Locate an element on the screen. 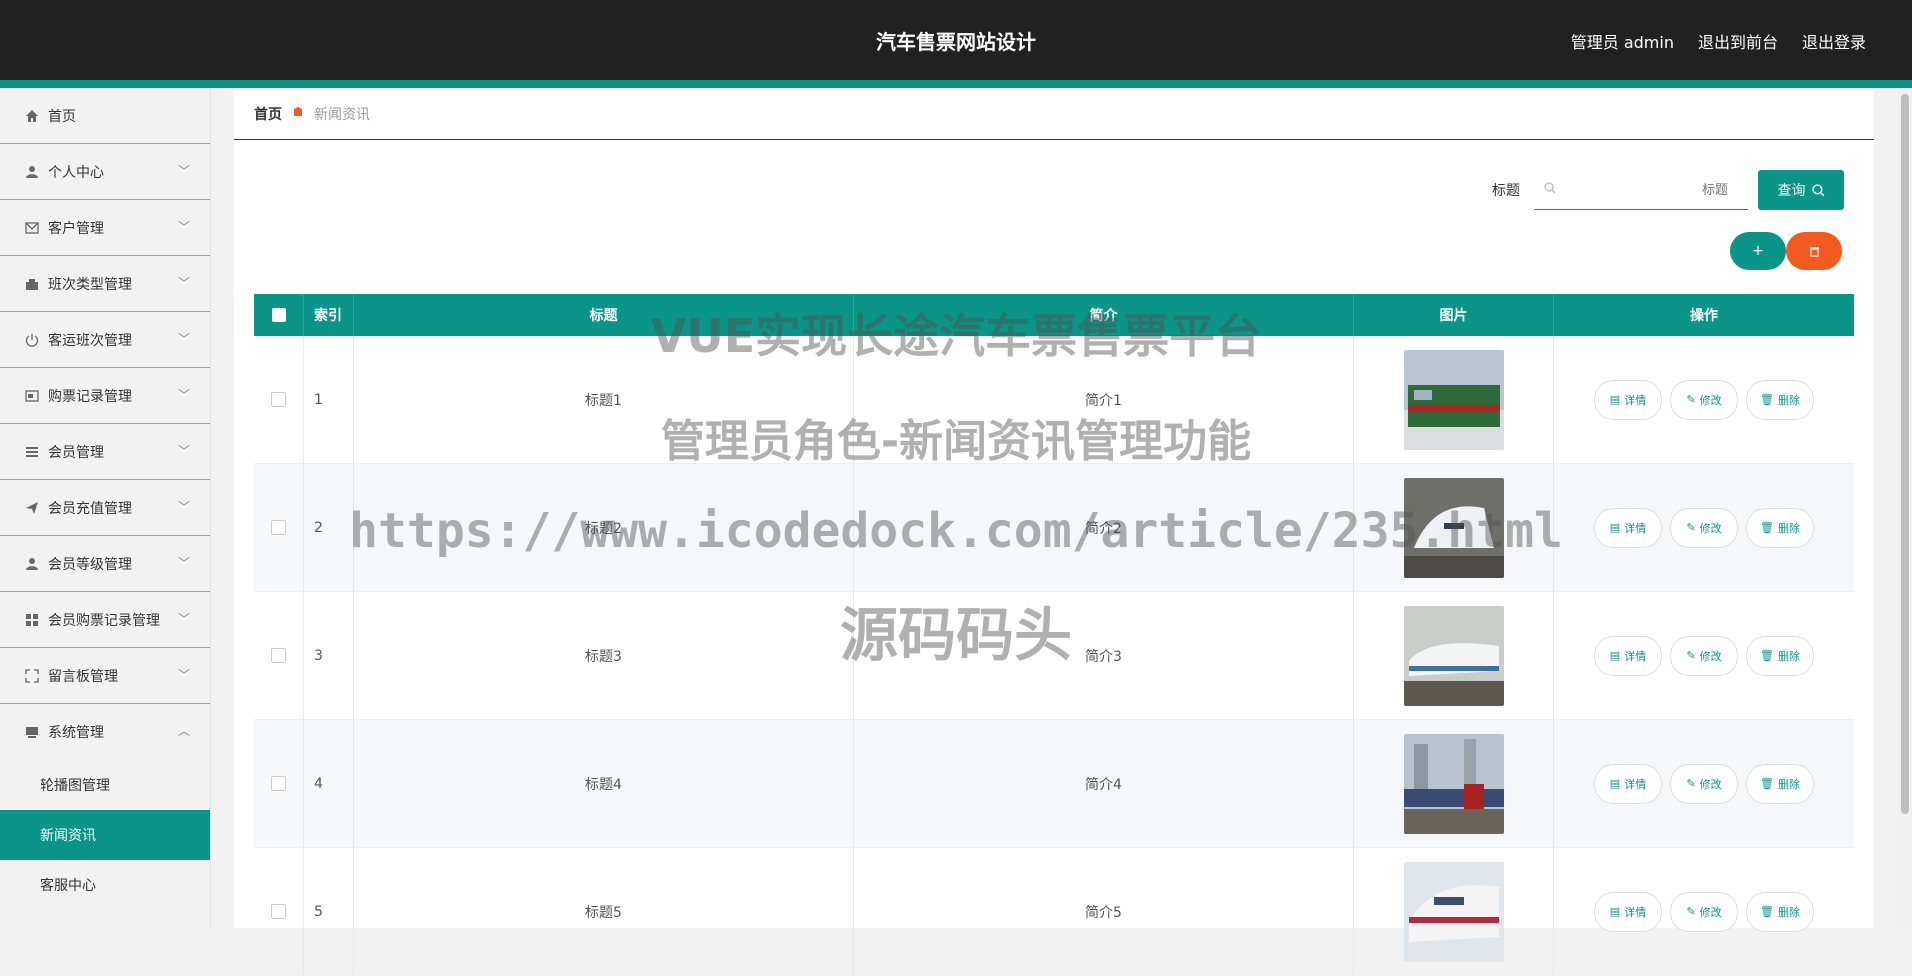 Image resolution: width=1912 pixels, height=976 pixels. sidebar-item-label: 系统管理 is located at coordinates (76, 733).